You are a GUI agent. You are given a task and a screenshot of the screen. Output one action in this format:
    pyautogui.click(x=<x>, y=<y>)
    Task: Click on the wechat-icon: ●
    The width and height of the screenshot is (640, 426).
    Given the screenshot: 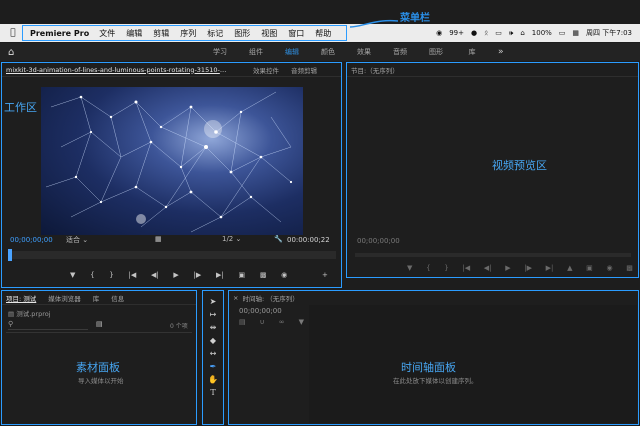 What is the action you would take?
    pyautogui.click(x=474, y=33)
    